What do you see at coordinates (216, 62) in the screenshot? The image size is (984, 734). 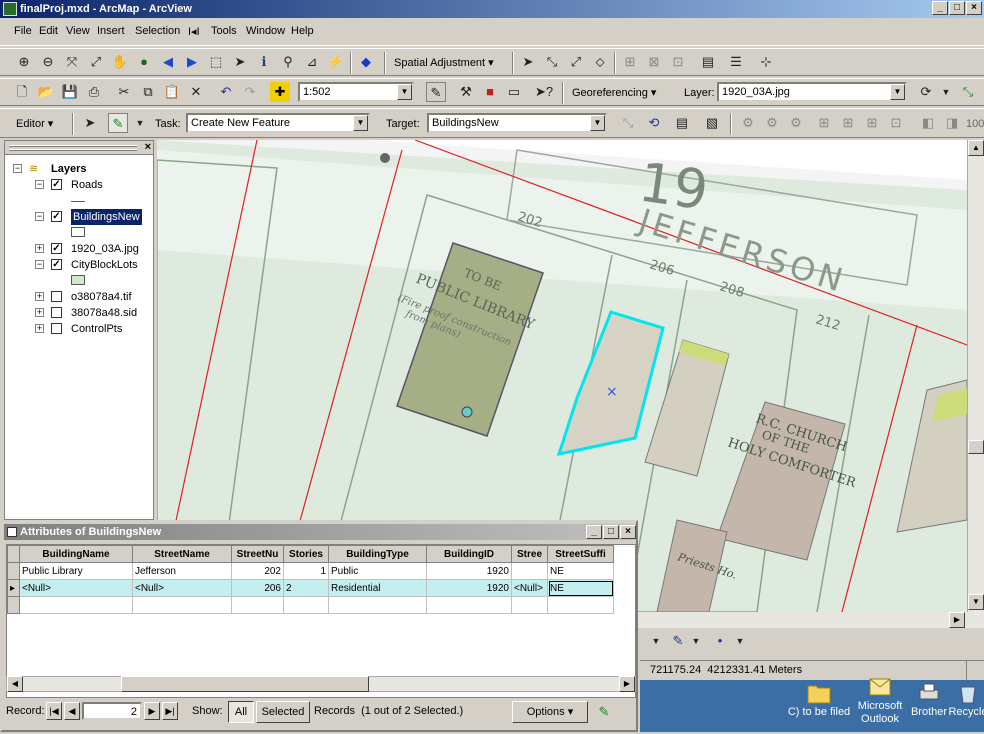 I see `select-features-icon: ⬚` at bounding box center [216, 62].